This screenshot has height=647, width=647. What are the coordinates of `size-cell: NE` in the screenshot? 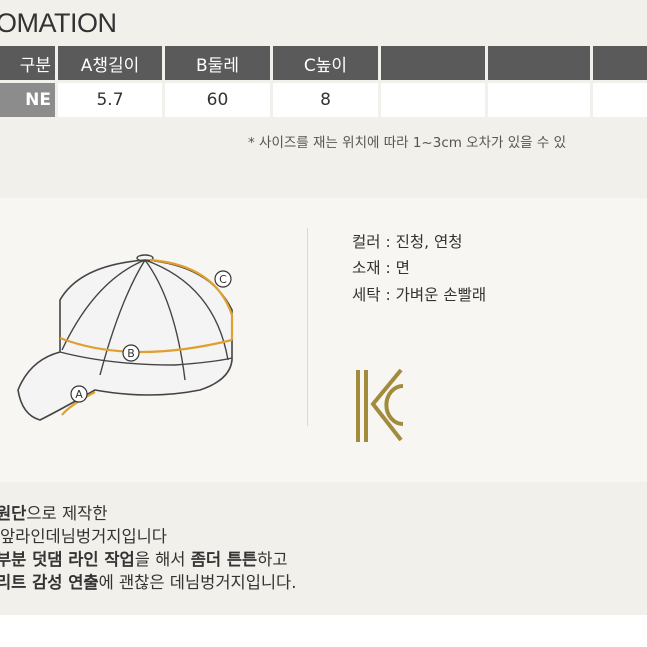 It's located at (27, 100).